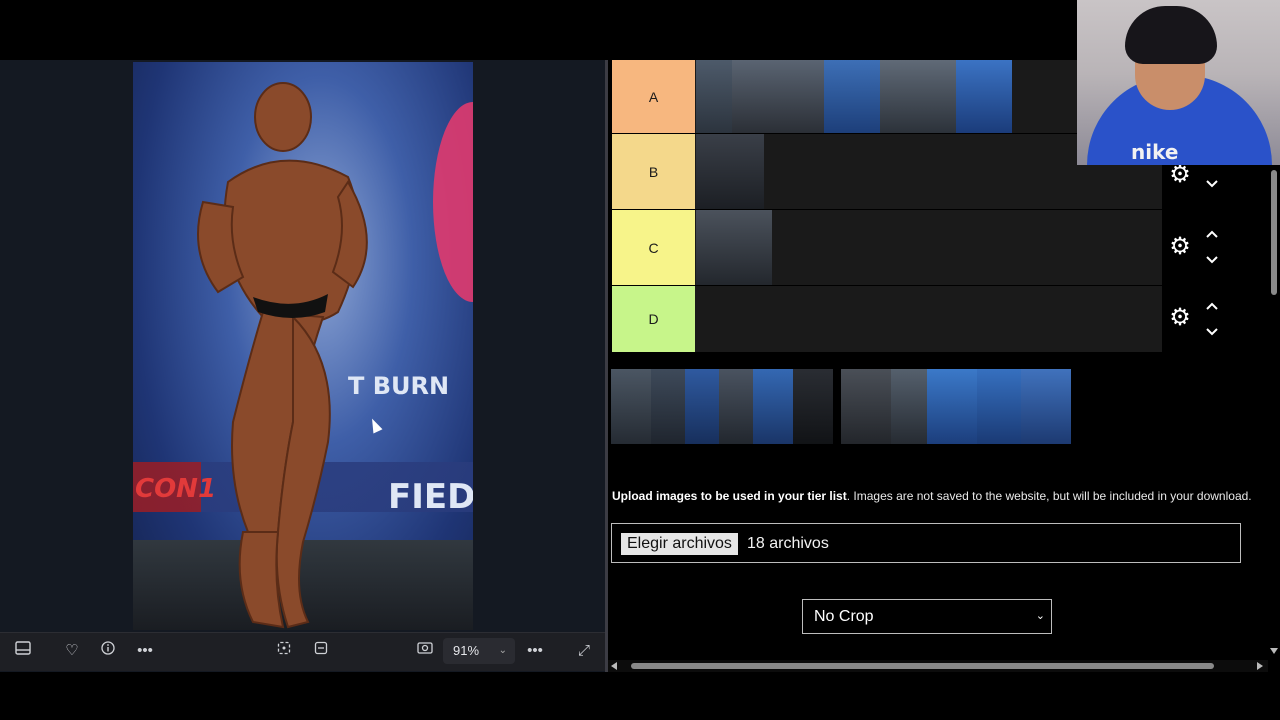  What do you see at coordinates (176, 489) in the screenshot?
I see `banner-text-left: CON1` at bounding box center [176, 489].